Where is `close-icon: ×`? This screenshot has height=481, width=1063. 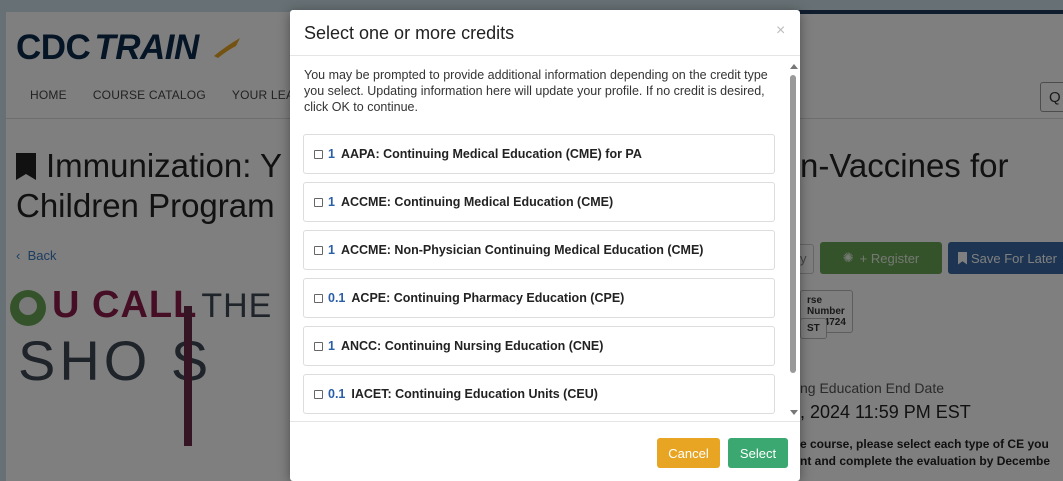
close-icon: × is located at coordinates (780, 31).